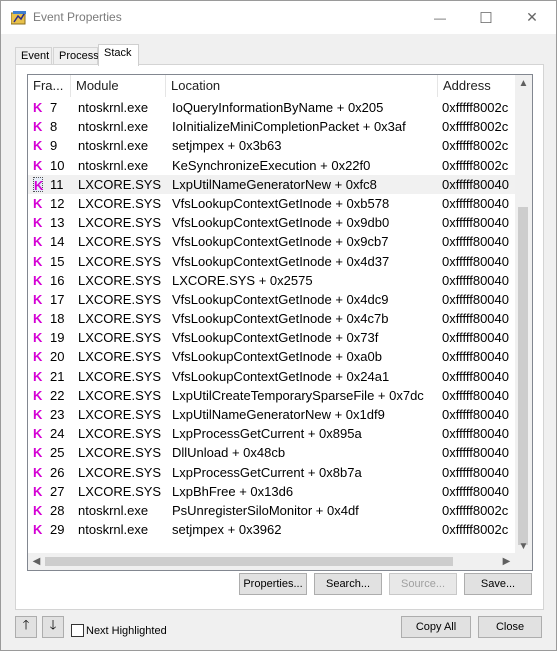  Describe the element at coordinates (33, 56) in the screenshot. I see `tab-event: Event` at that location.